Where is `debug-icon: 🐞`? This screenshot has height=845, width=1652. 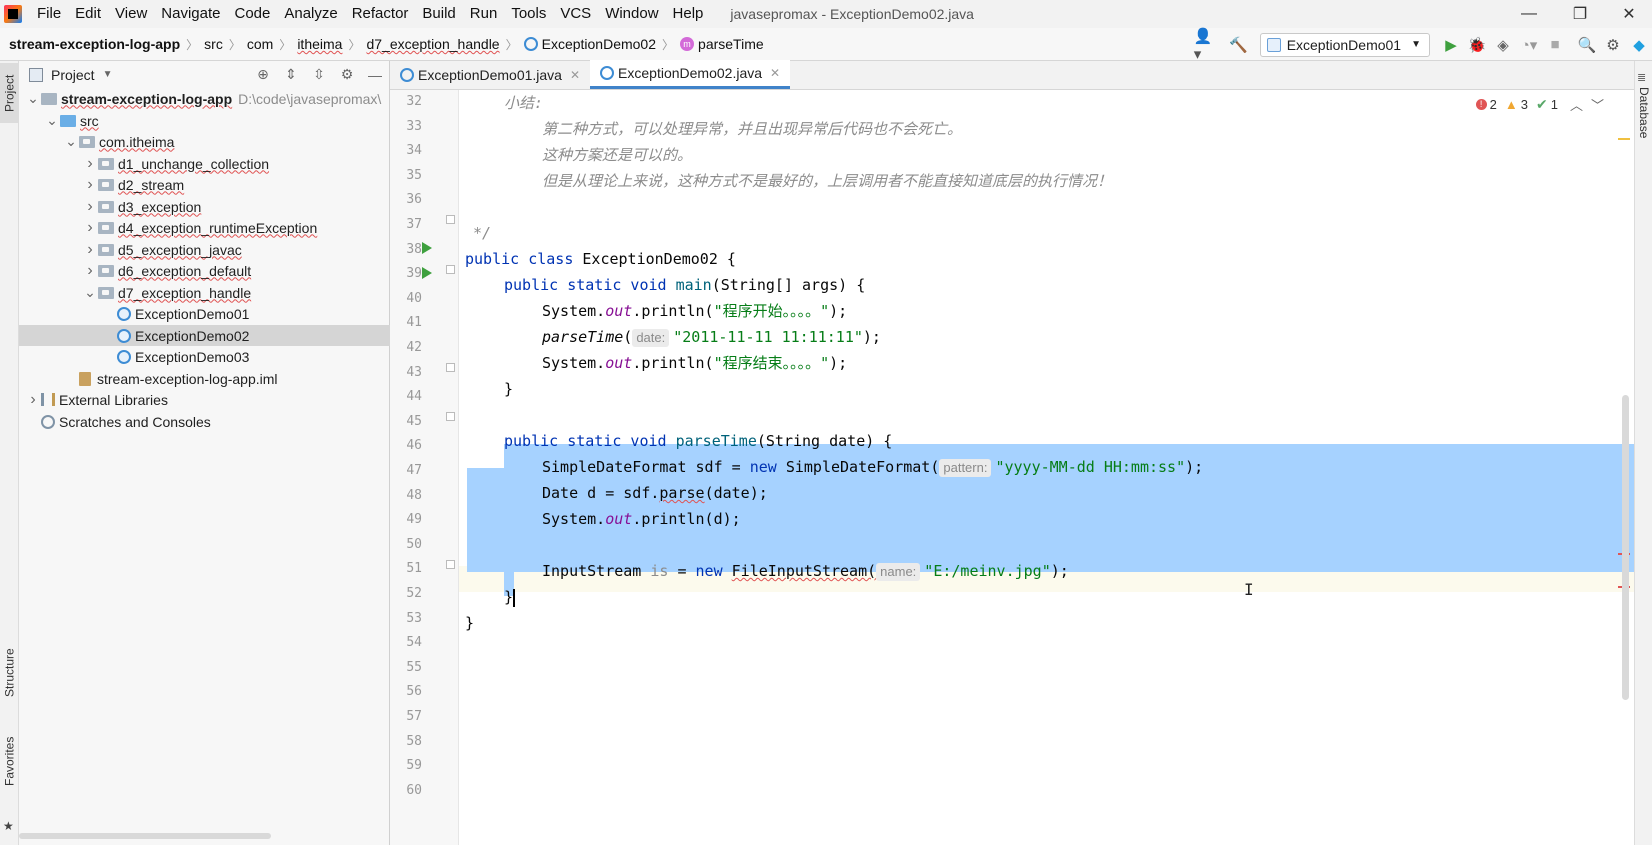 debug-icon: 🐞 is located at coordinates (1477, 45).